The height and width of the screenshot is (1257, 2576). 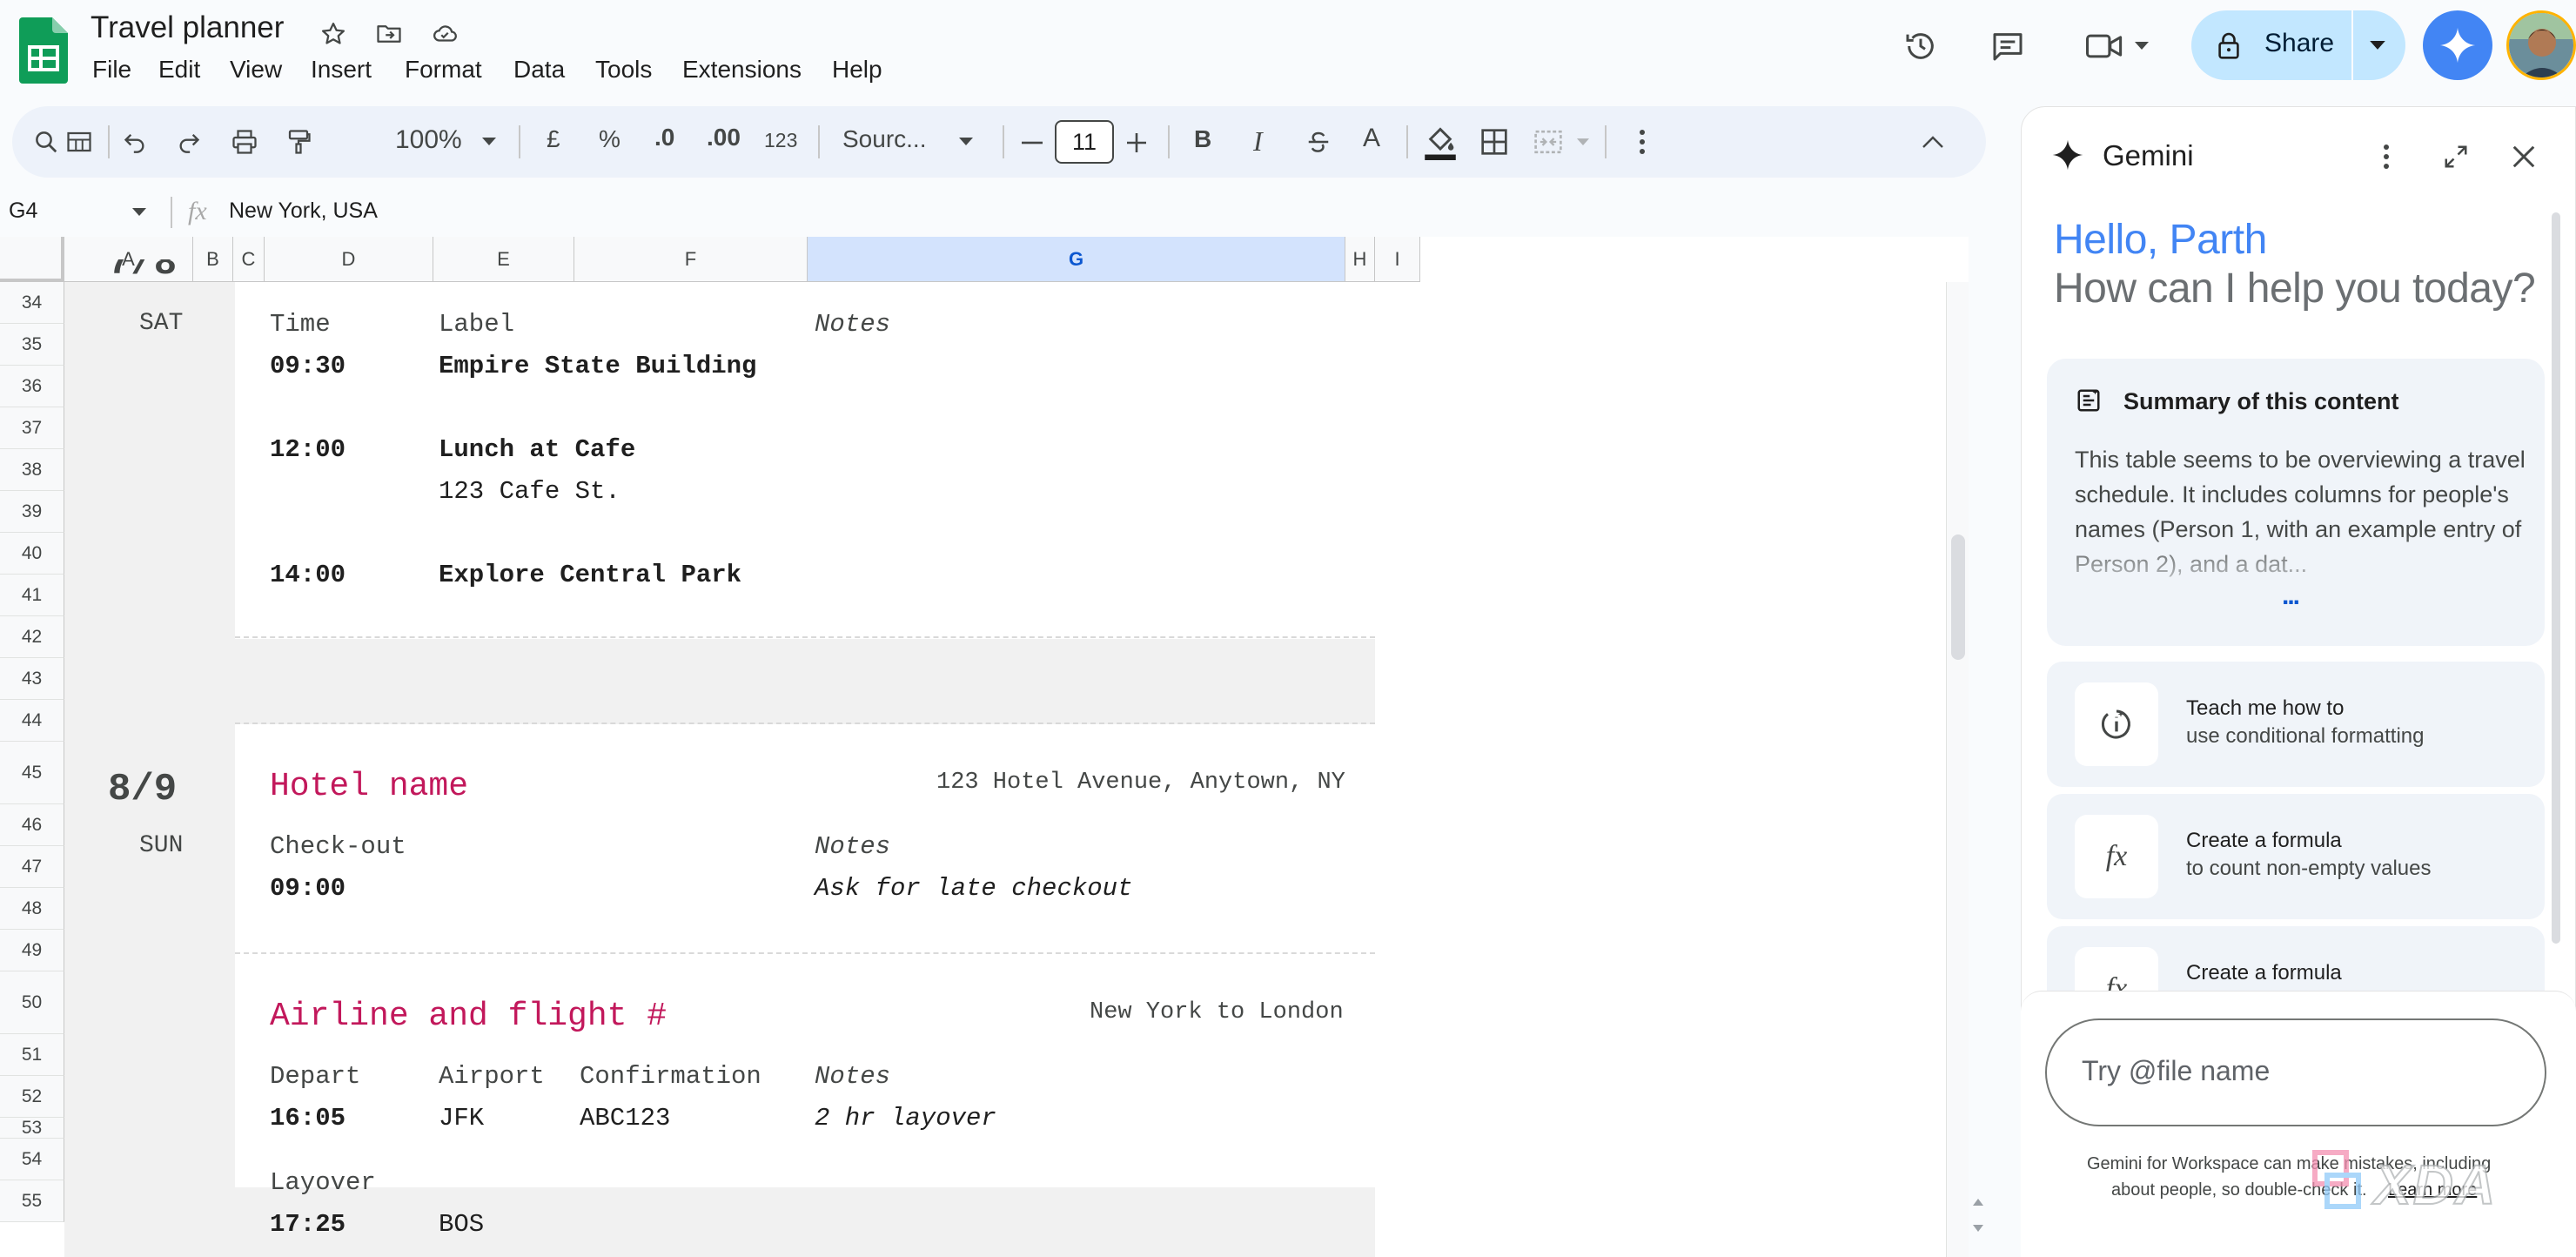 I want to click on scroll-up-arrow, so click(x=1979, y=1202).